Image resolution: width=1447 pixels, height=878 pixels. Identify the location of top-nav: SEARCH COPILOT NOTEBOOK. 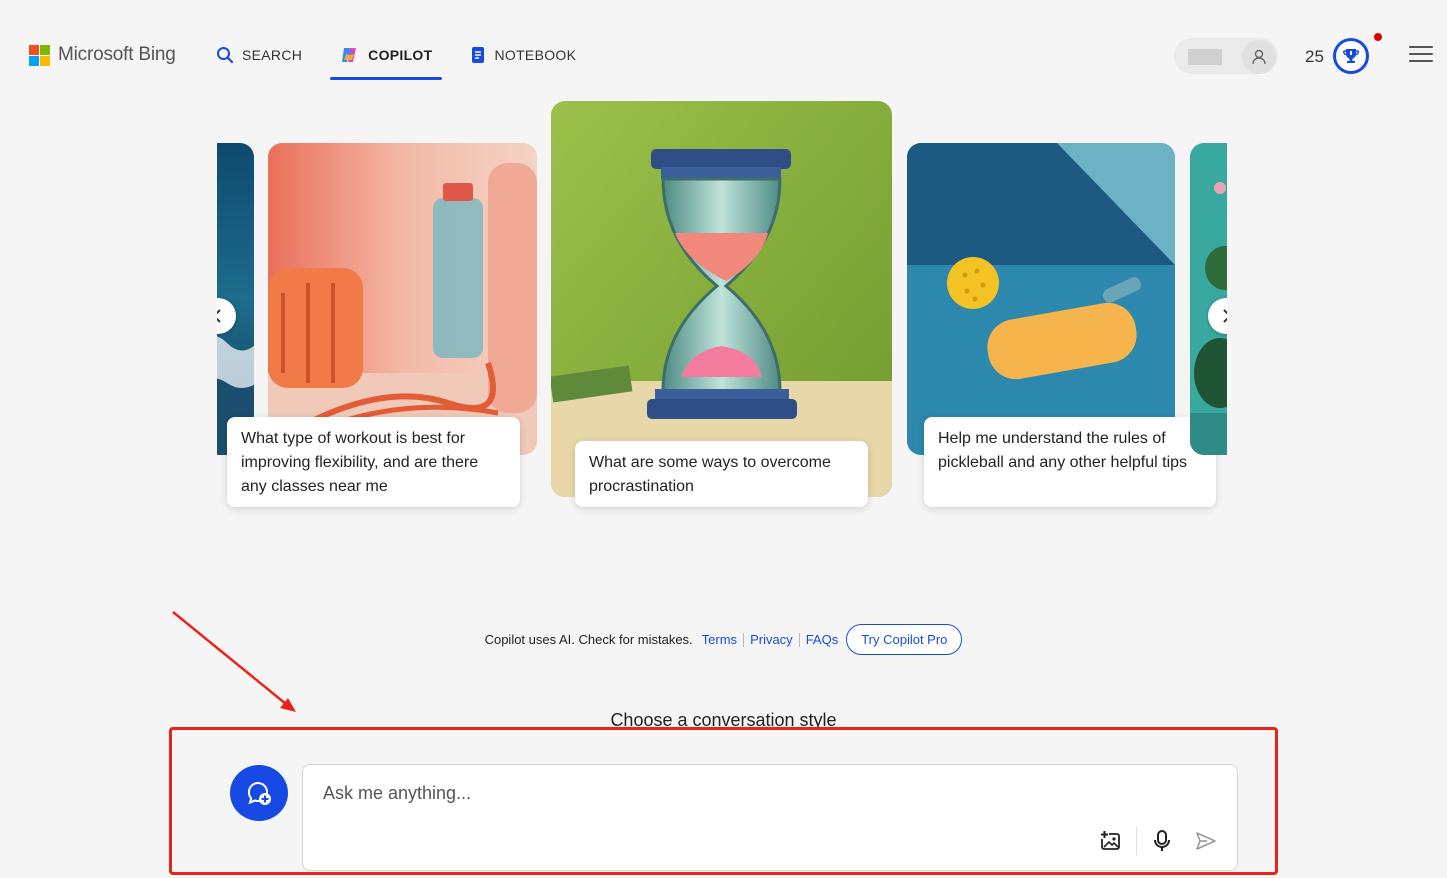
(405, 58).